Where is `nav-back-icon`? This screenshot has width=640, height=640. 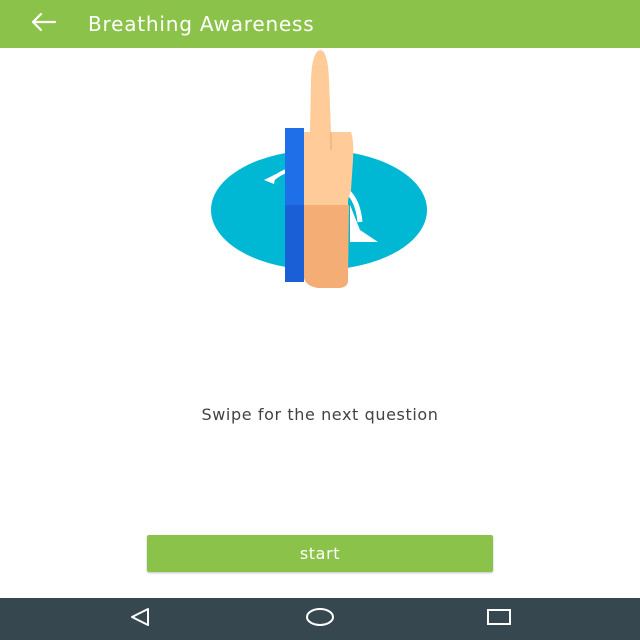 nav-back-icon is located at coordinates (140, 619).